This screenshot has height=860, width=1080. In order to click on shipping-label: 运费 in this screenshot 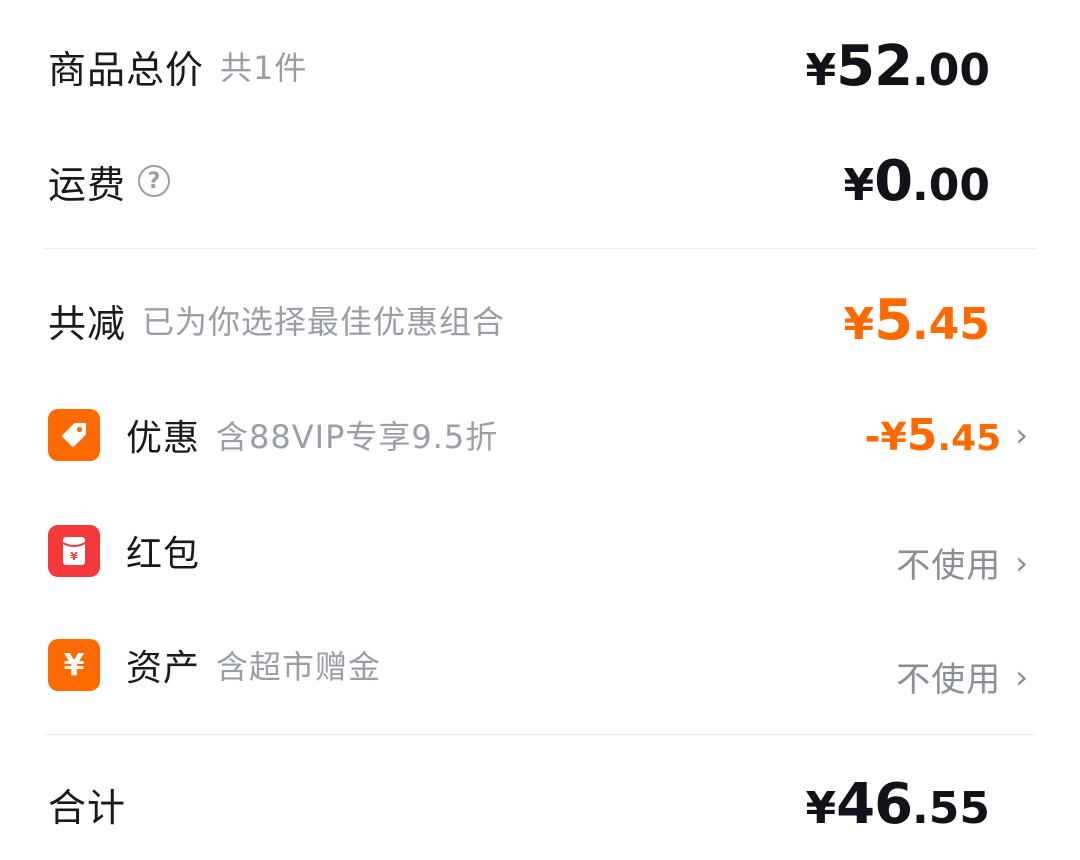, I will do `click(87, 184)`.